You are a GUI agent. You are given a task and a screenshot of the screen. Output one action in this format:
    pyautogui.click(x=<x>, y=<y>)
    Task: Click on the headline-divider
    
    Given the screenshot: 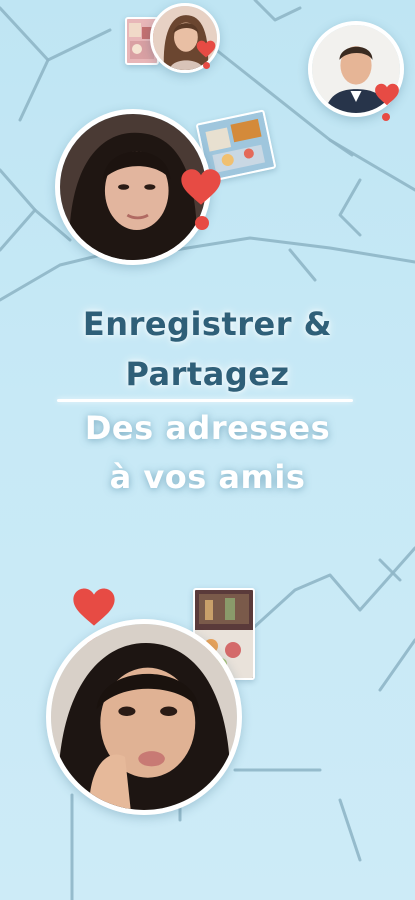 What is the action you would take?
    pyautogui.click(x=205, y=400)
    